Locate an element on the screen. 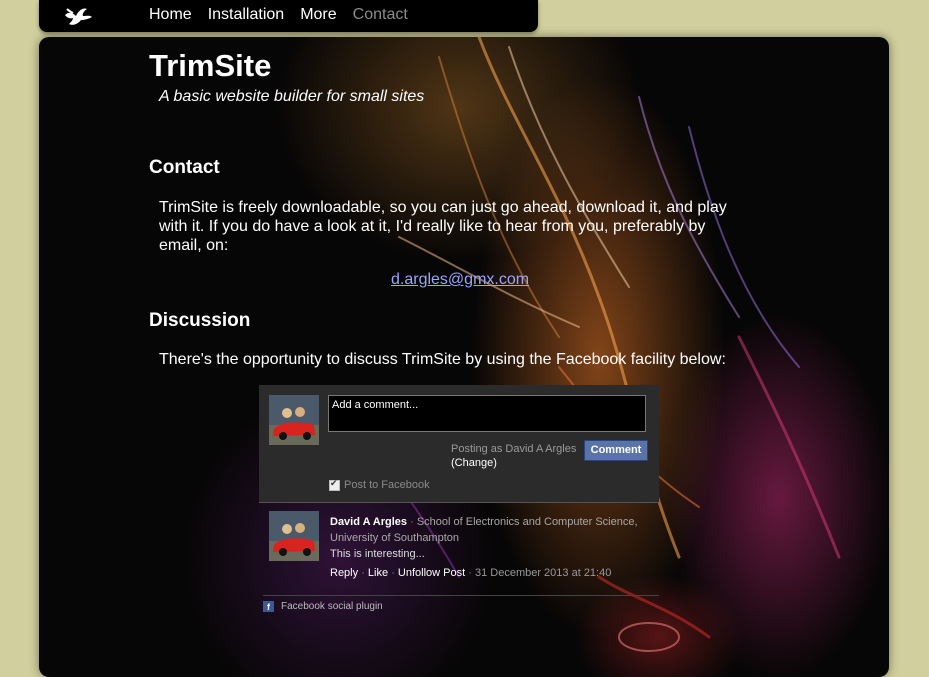  site-title: TrimSite is located at coordinates (210, 65).